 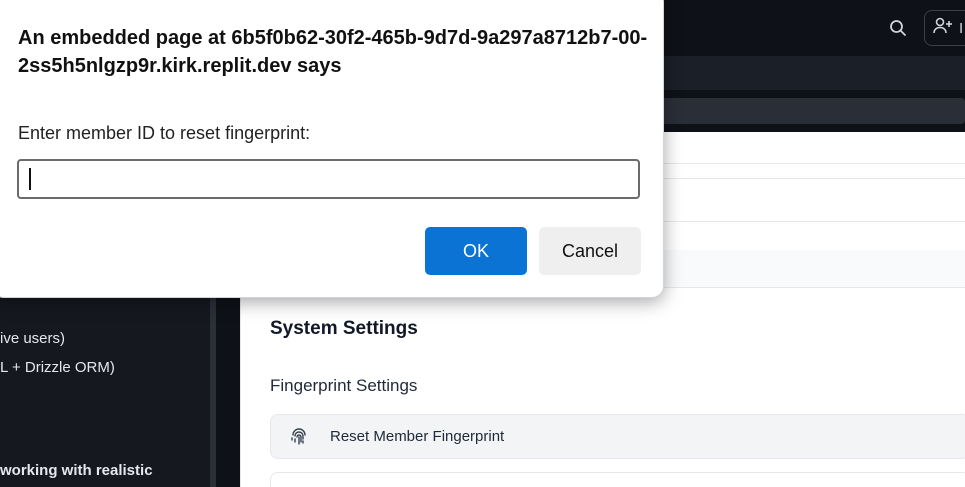 I want to click on user-button-label: I, so click(x=961, y=28).